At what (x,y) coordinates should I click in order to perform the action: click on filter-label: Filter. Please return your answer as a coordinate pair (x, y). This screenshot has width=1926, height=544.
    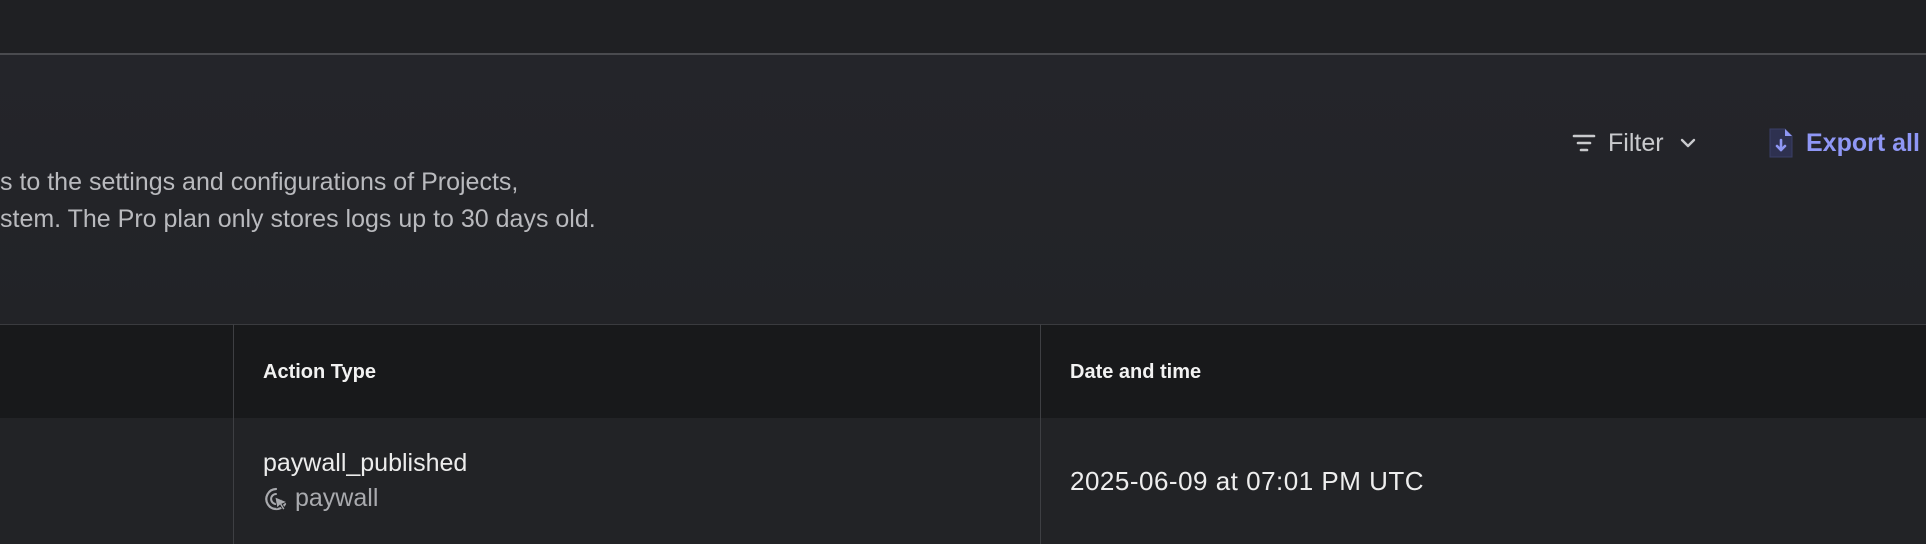
    Looking at the image, I should click on (1636, 142).